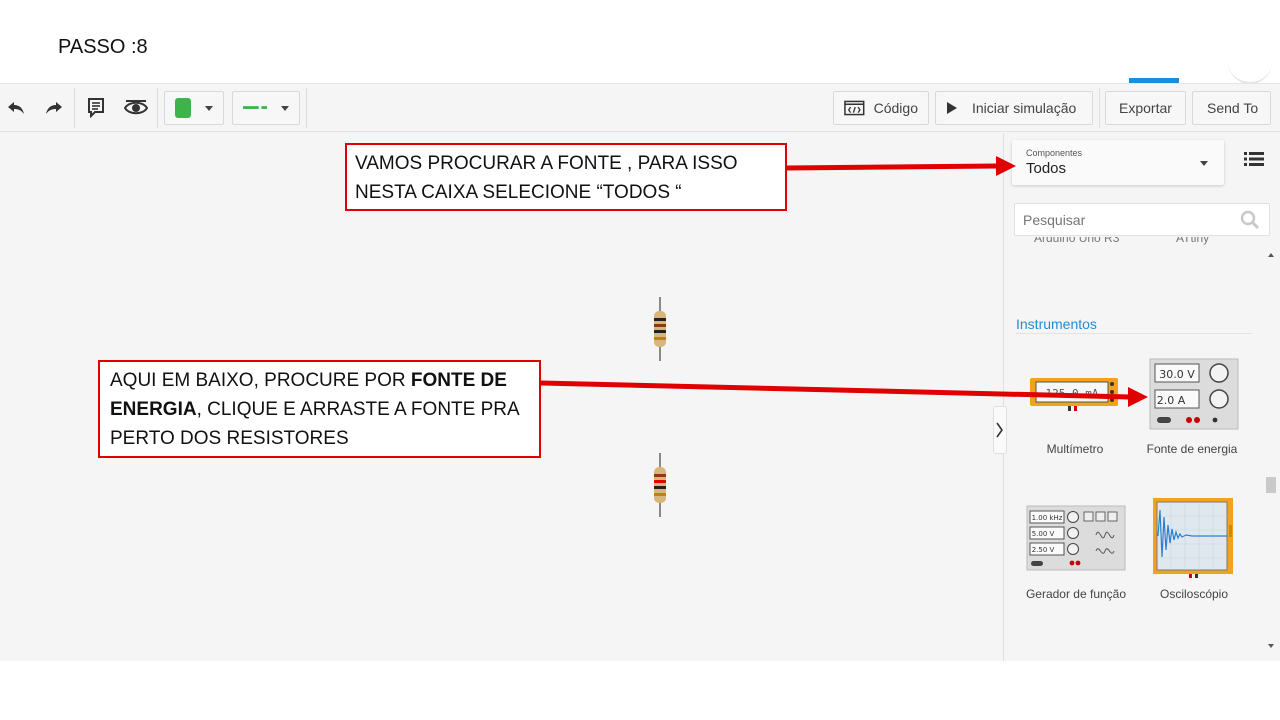  Describe the element at coordinates (1271, 255) in the screenshot. I see `scroll-up-icon` at that location.